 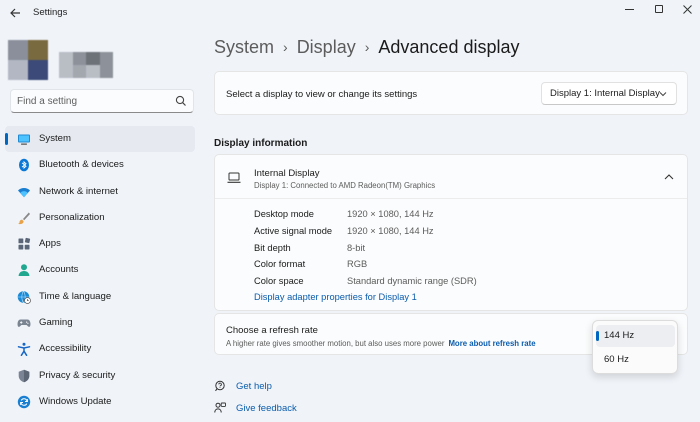 I want to click on refresh-option-144: 144 Hz, so click(x=635, y=336).